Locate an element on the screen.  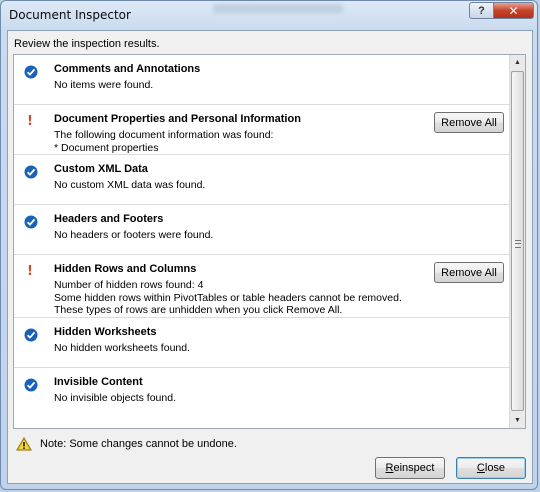
close-window-button: ✕ is located at coordinates (513, 10).